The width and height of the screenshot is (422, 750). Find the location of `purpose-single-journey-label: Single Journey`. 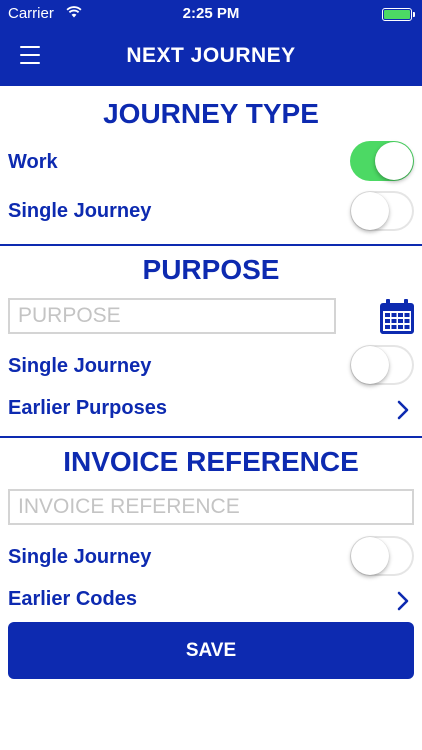

purpose-single-journey-label: Single Journey is located at coordinates (80, 366).